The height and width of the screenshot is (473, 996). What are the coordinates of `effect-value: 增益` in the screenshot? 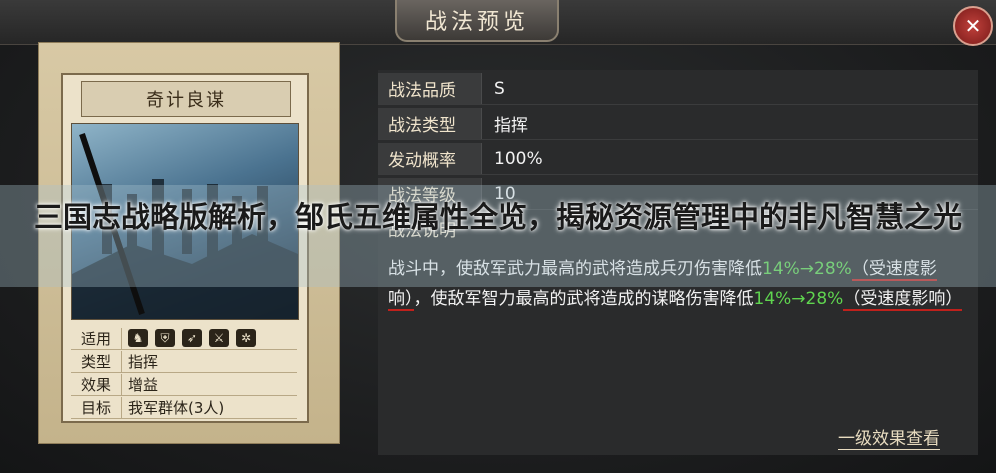 It's located at (143, 384).